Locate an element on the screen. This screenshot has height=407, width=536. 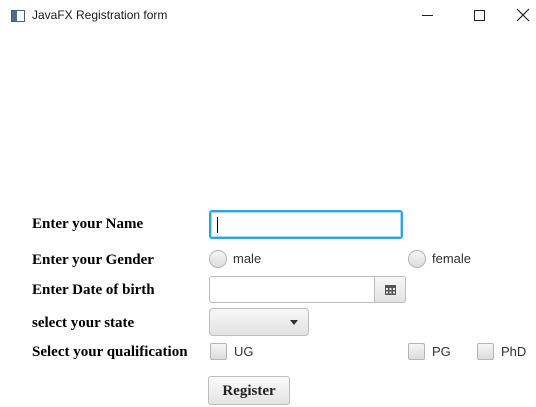
minimize-icon is located at coordinates (427, 15).